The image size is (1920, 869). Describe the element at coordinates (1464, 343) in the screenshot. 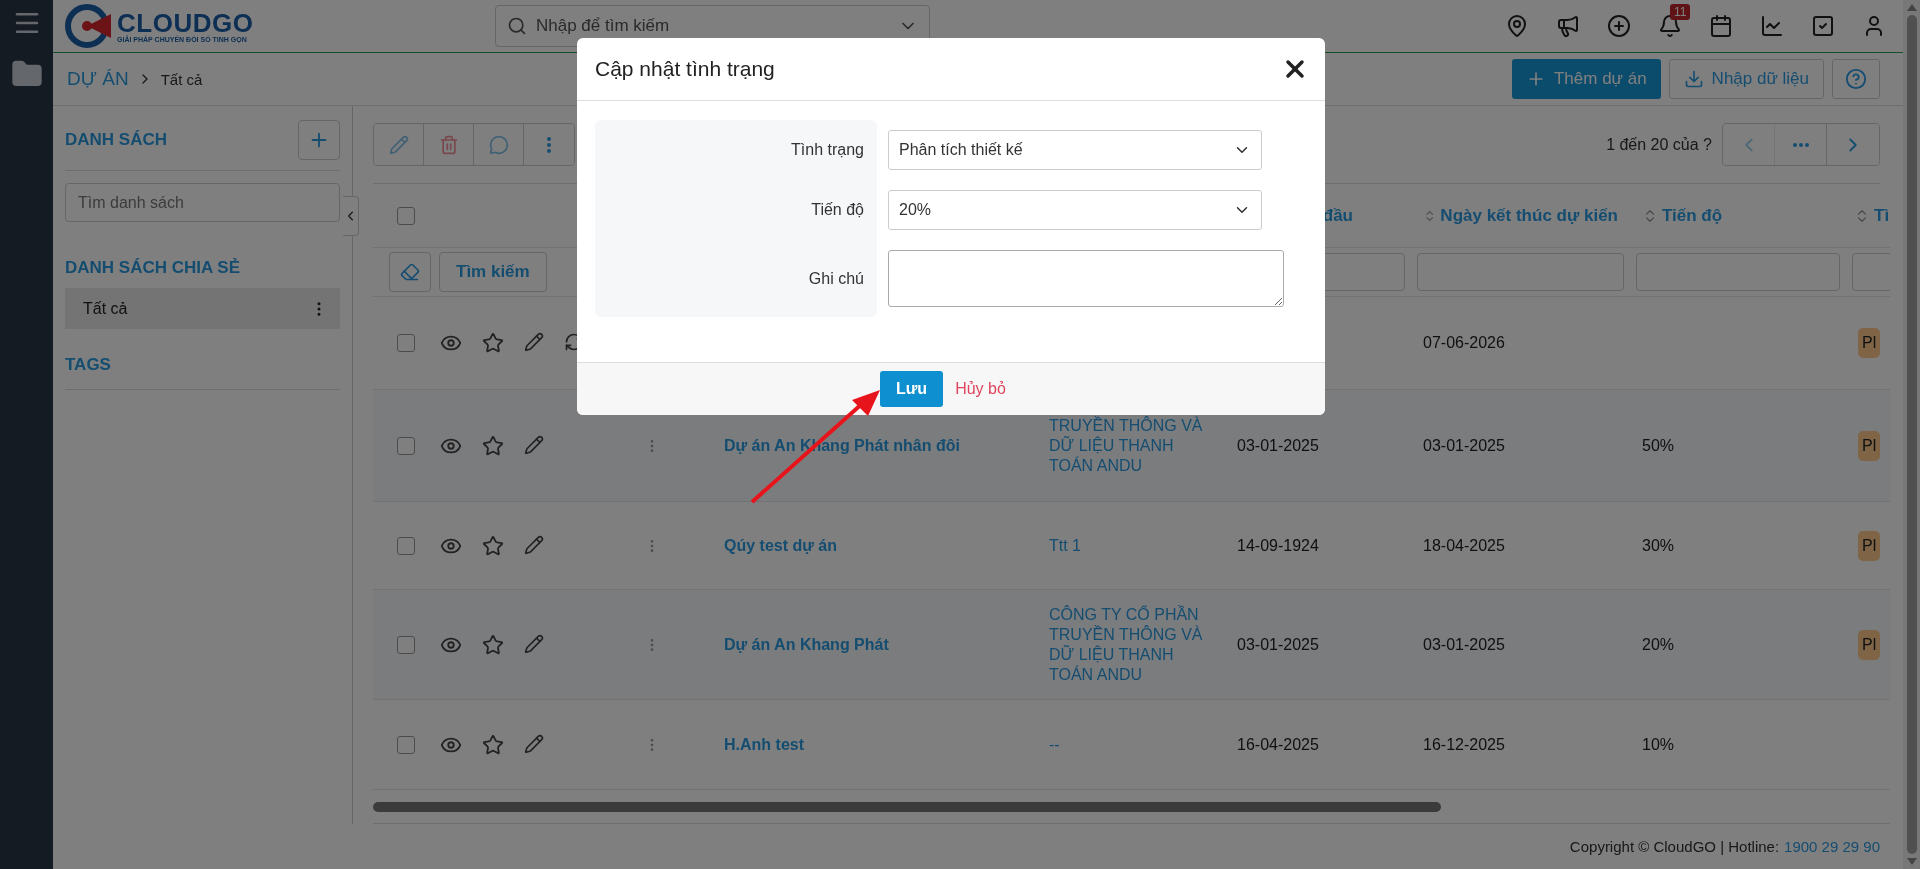

I see `end-date: 07-06-2026` at that location.